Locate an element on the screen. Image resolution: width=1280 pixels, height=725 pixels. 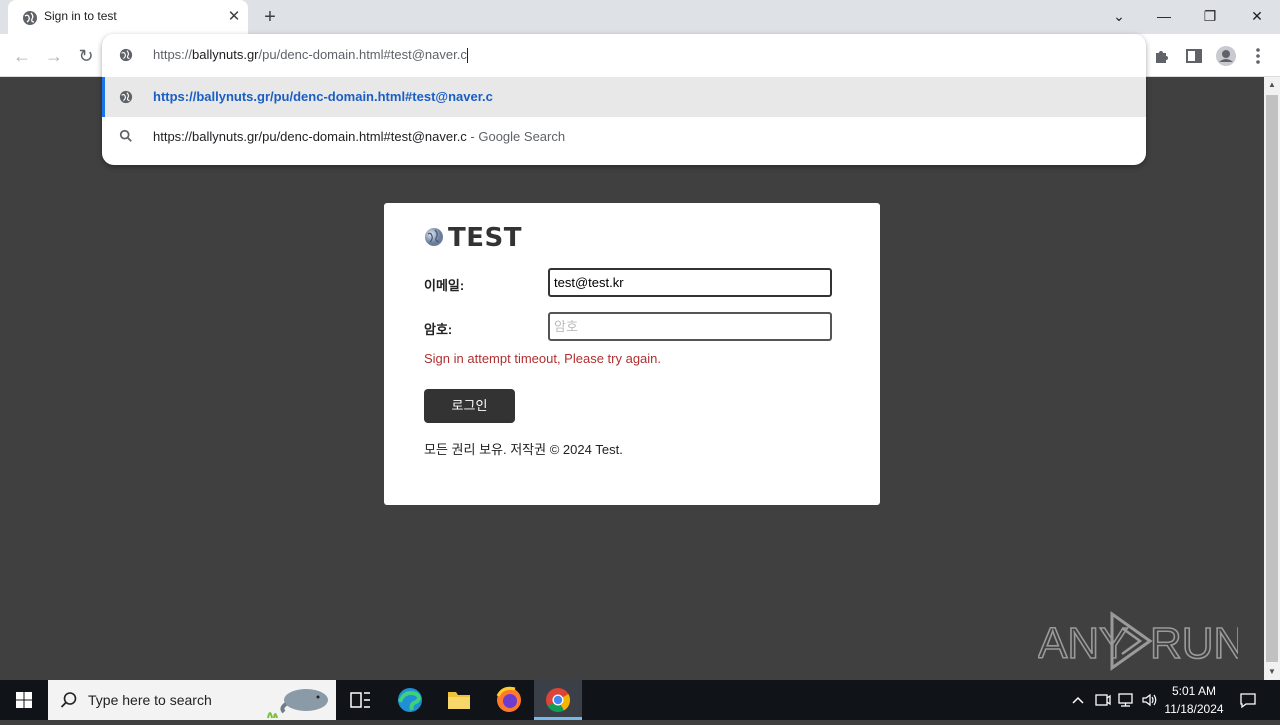
file-explorer-icon is located at coordinates (459, 700).